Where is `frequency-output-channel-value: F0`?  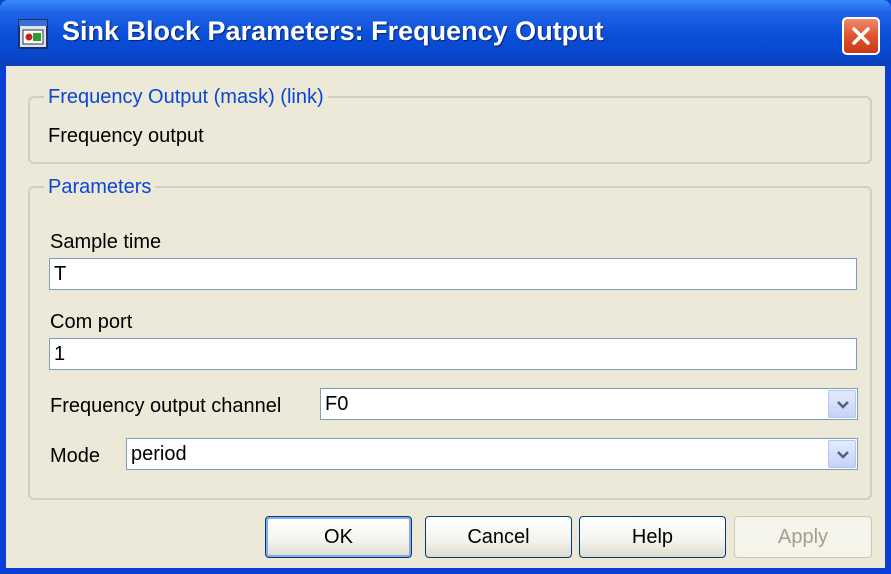
frequency-output-channel-value: F0 is located at coordinates (337, 404).